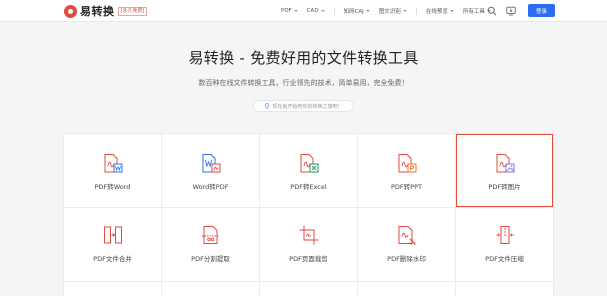 Image resolution: width=607 pixels, height=296 pixels. What do you see at coordinates (112, 187) in the screenshot?
I see `tool-label: PDF转Word` at bounding box center [112, 187].